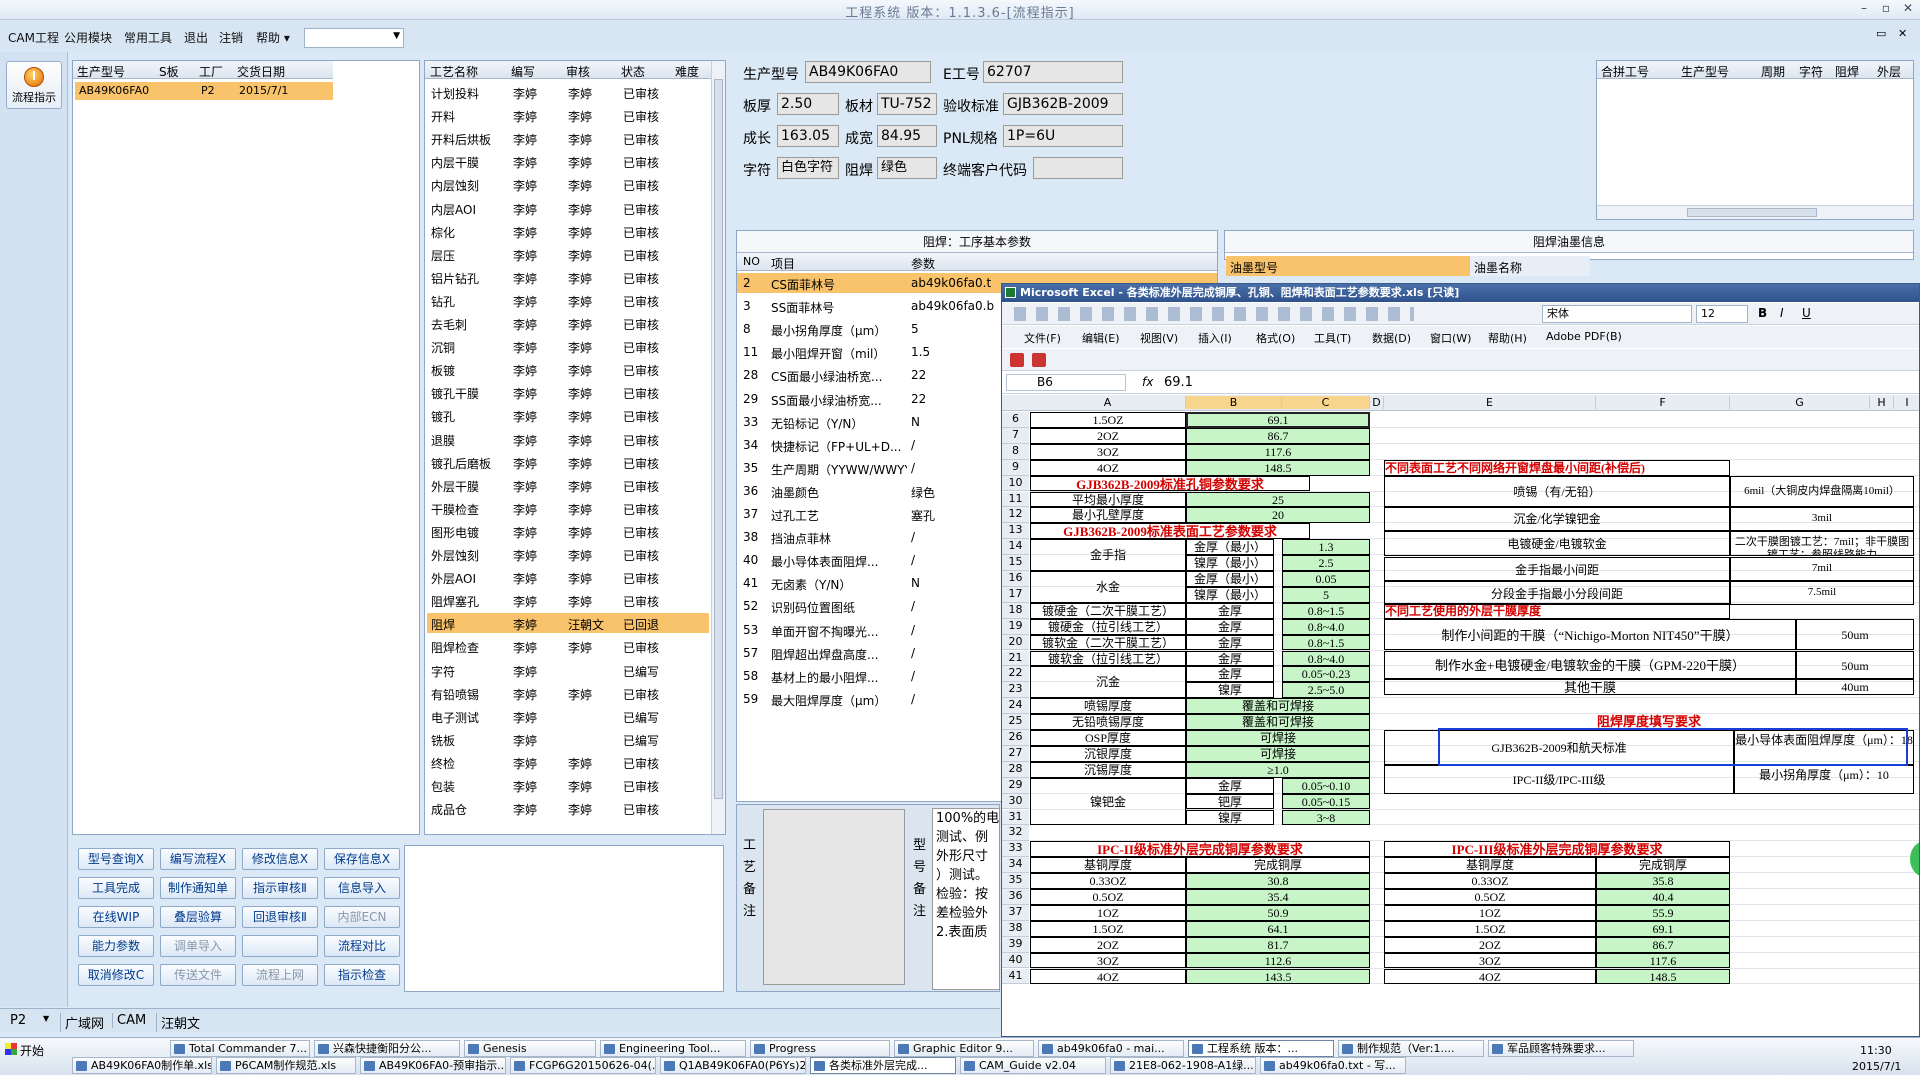 This screenshot has width=1920, height=1075. What do you see at coordinates (568, 92) in the screenshot?
I see `table-row: 计划投料 李婷 李婷 已审核` at bounding box center [568, 92].